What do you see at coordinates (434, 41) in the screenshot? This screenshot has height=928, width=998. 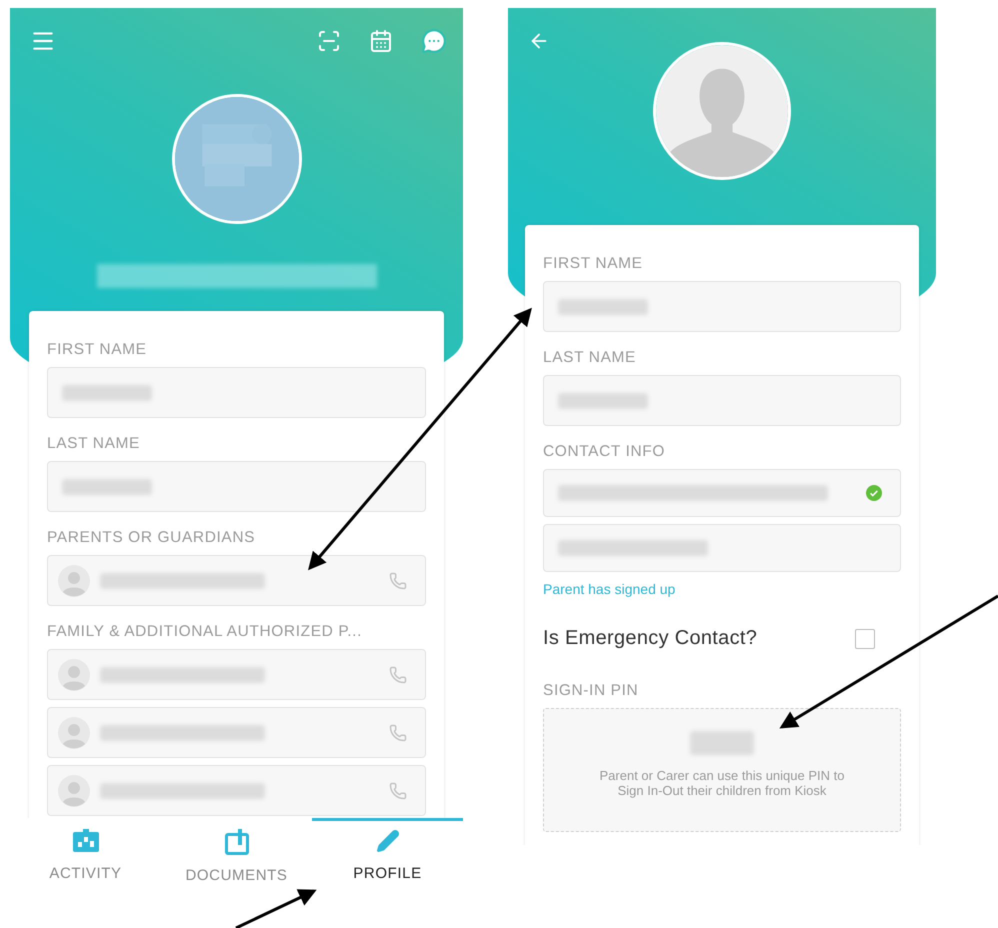 I see `chat-icon` at bounding box center [434, 41].